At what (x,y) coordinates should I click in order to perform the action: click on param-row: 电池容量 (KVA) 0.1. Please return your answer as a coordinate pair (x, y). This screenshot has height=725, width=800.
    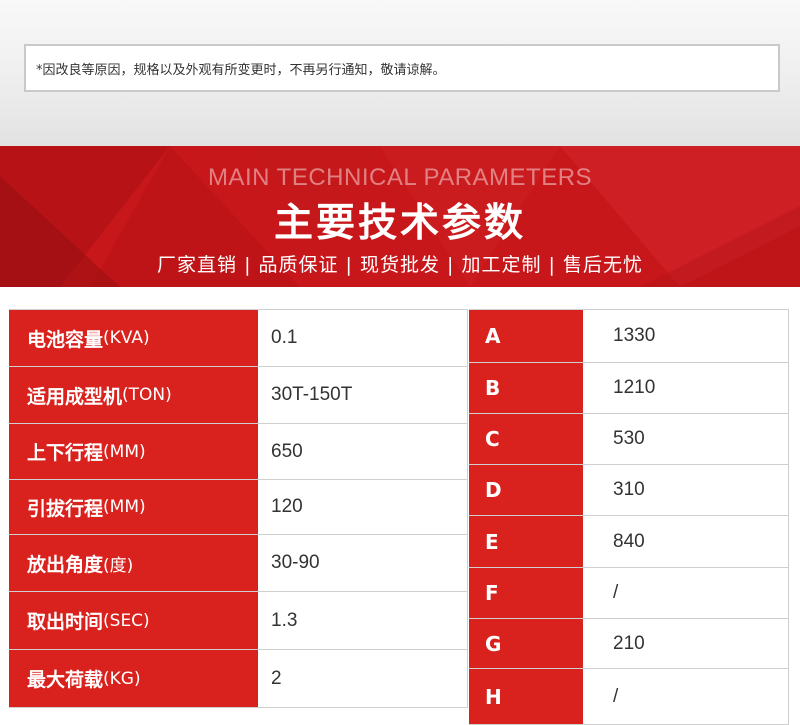
    Looking at the image, I should click on (238, 338).